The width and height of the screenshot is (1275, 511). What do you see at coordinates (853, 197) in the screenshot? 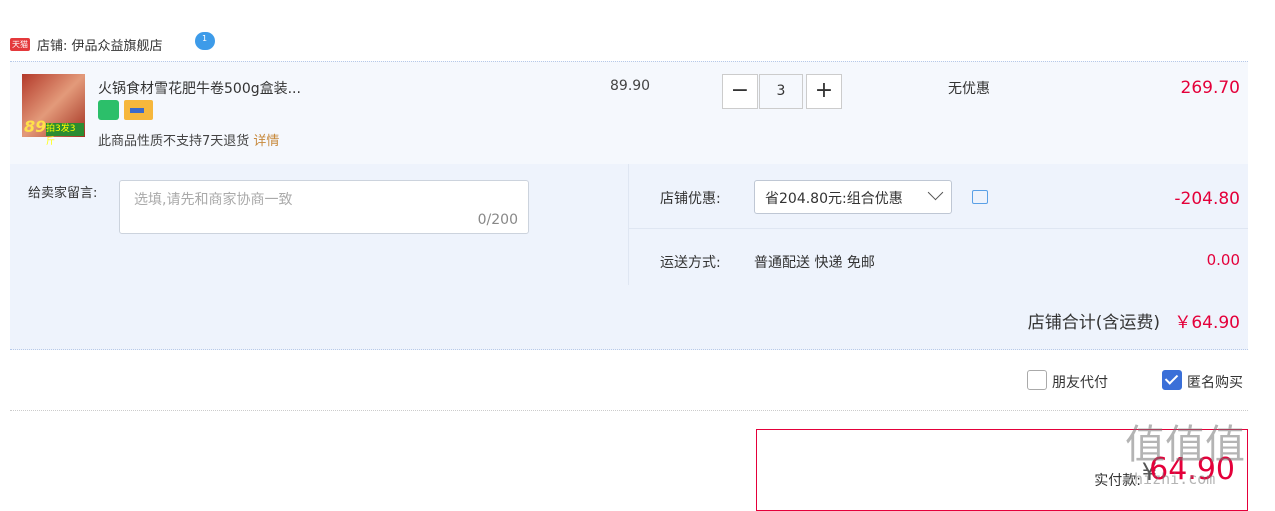
I see `promo-select: 省204.80元:组合优惠` at bounding box center [853, 197].